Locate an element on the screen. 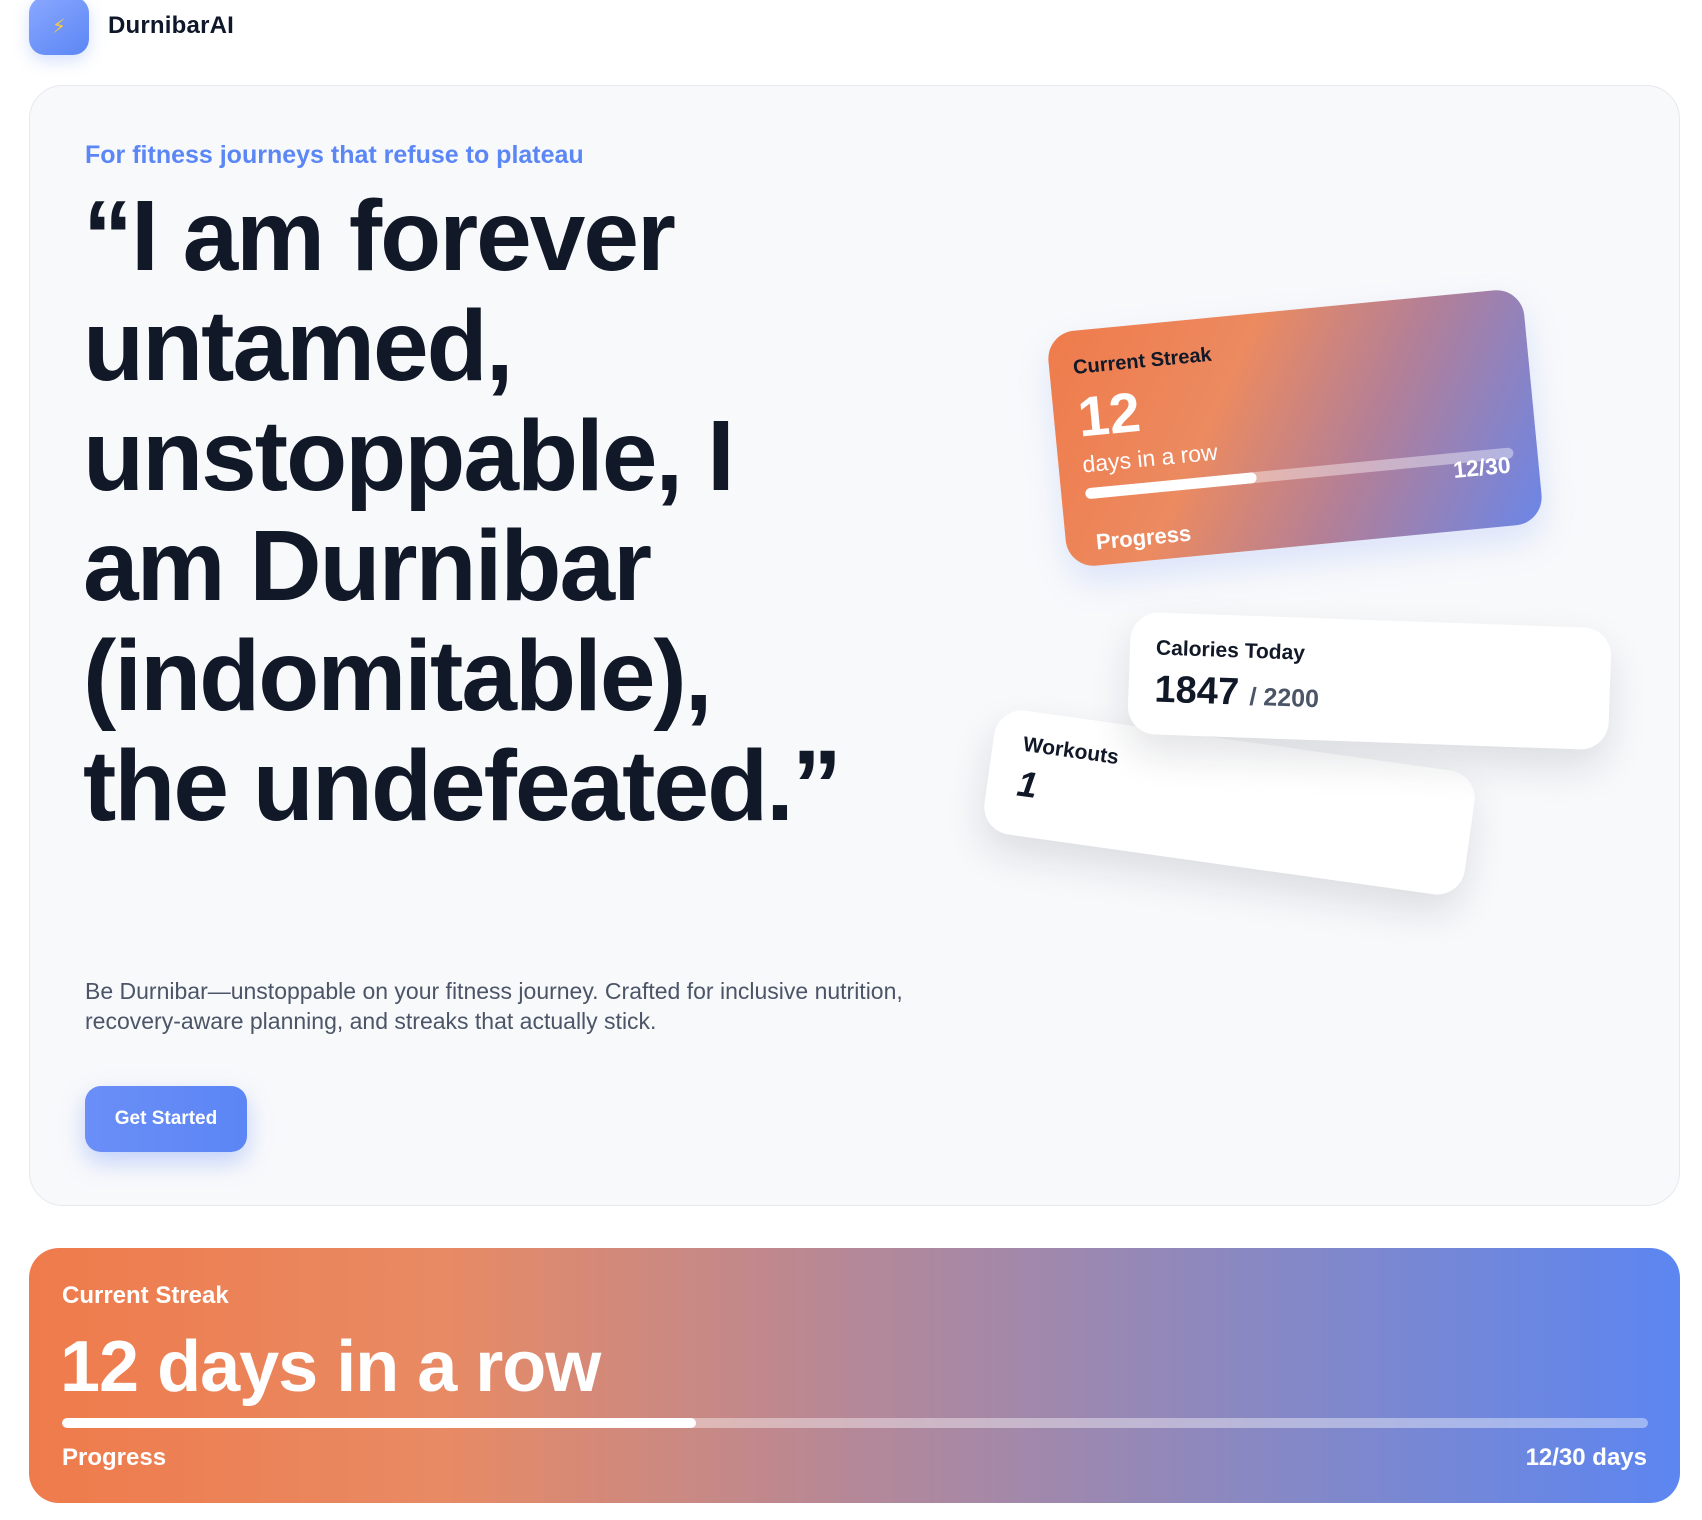  calories-card-goal: / 2200 is located at coordinates (1284, 698).